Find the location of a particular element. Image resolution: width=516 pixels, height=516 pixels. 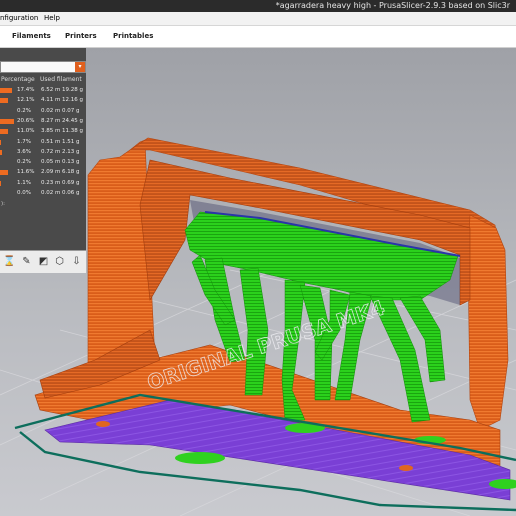

chevron-down-icon: ▾ is located at coordinates (80, 67).